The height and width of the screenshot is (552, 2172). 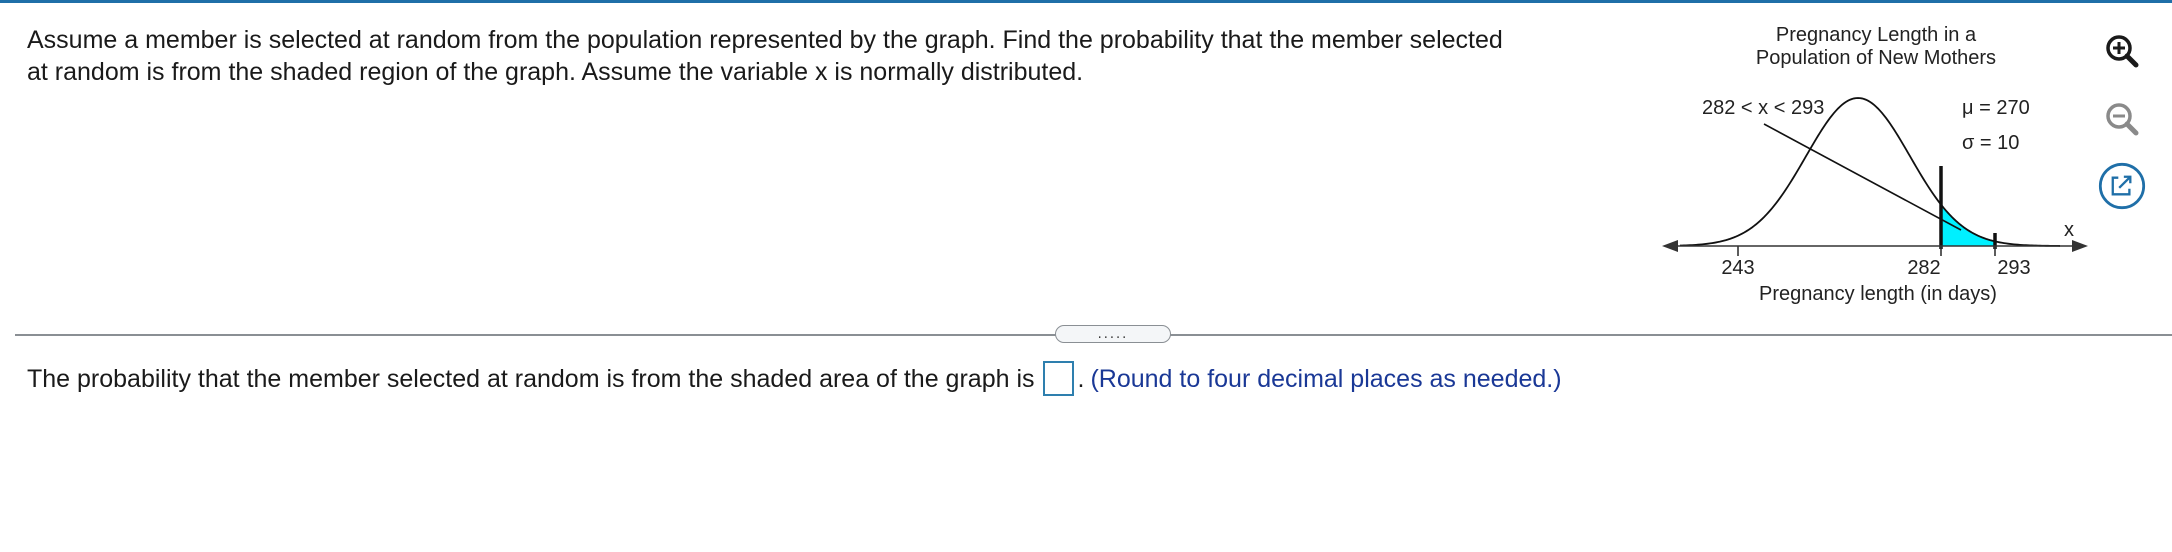 What do you see at coordinates (1081, 378) in the screenshot?
I see `answer-period: .` at bounding box center [1081, 378].